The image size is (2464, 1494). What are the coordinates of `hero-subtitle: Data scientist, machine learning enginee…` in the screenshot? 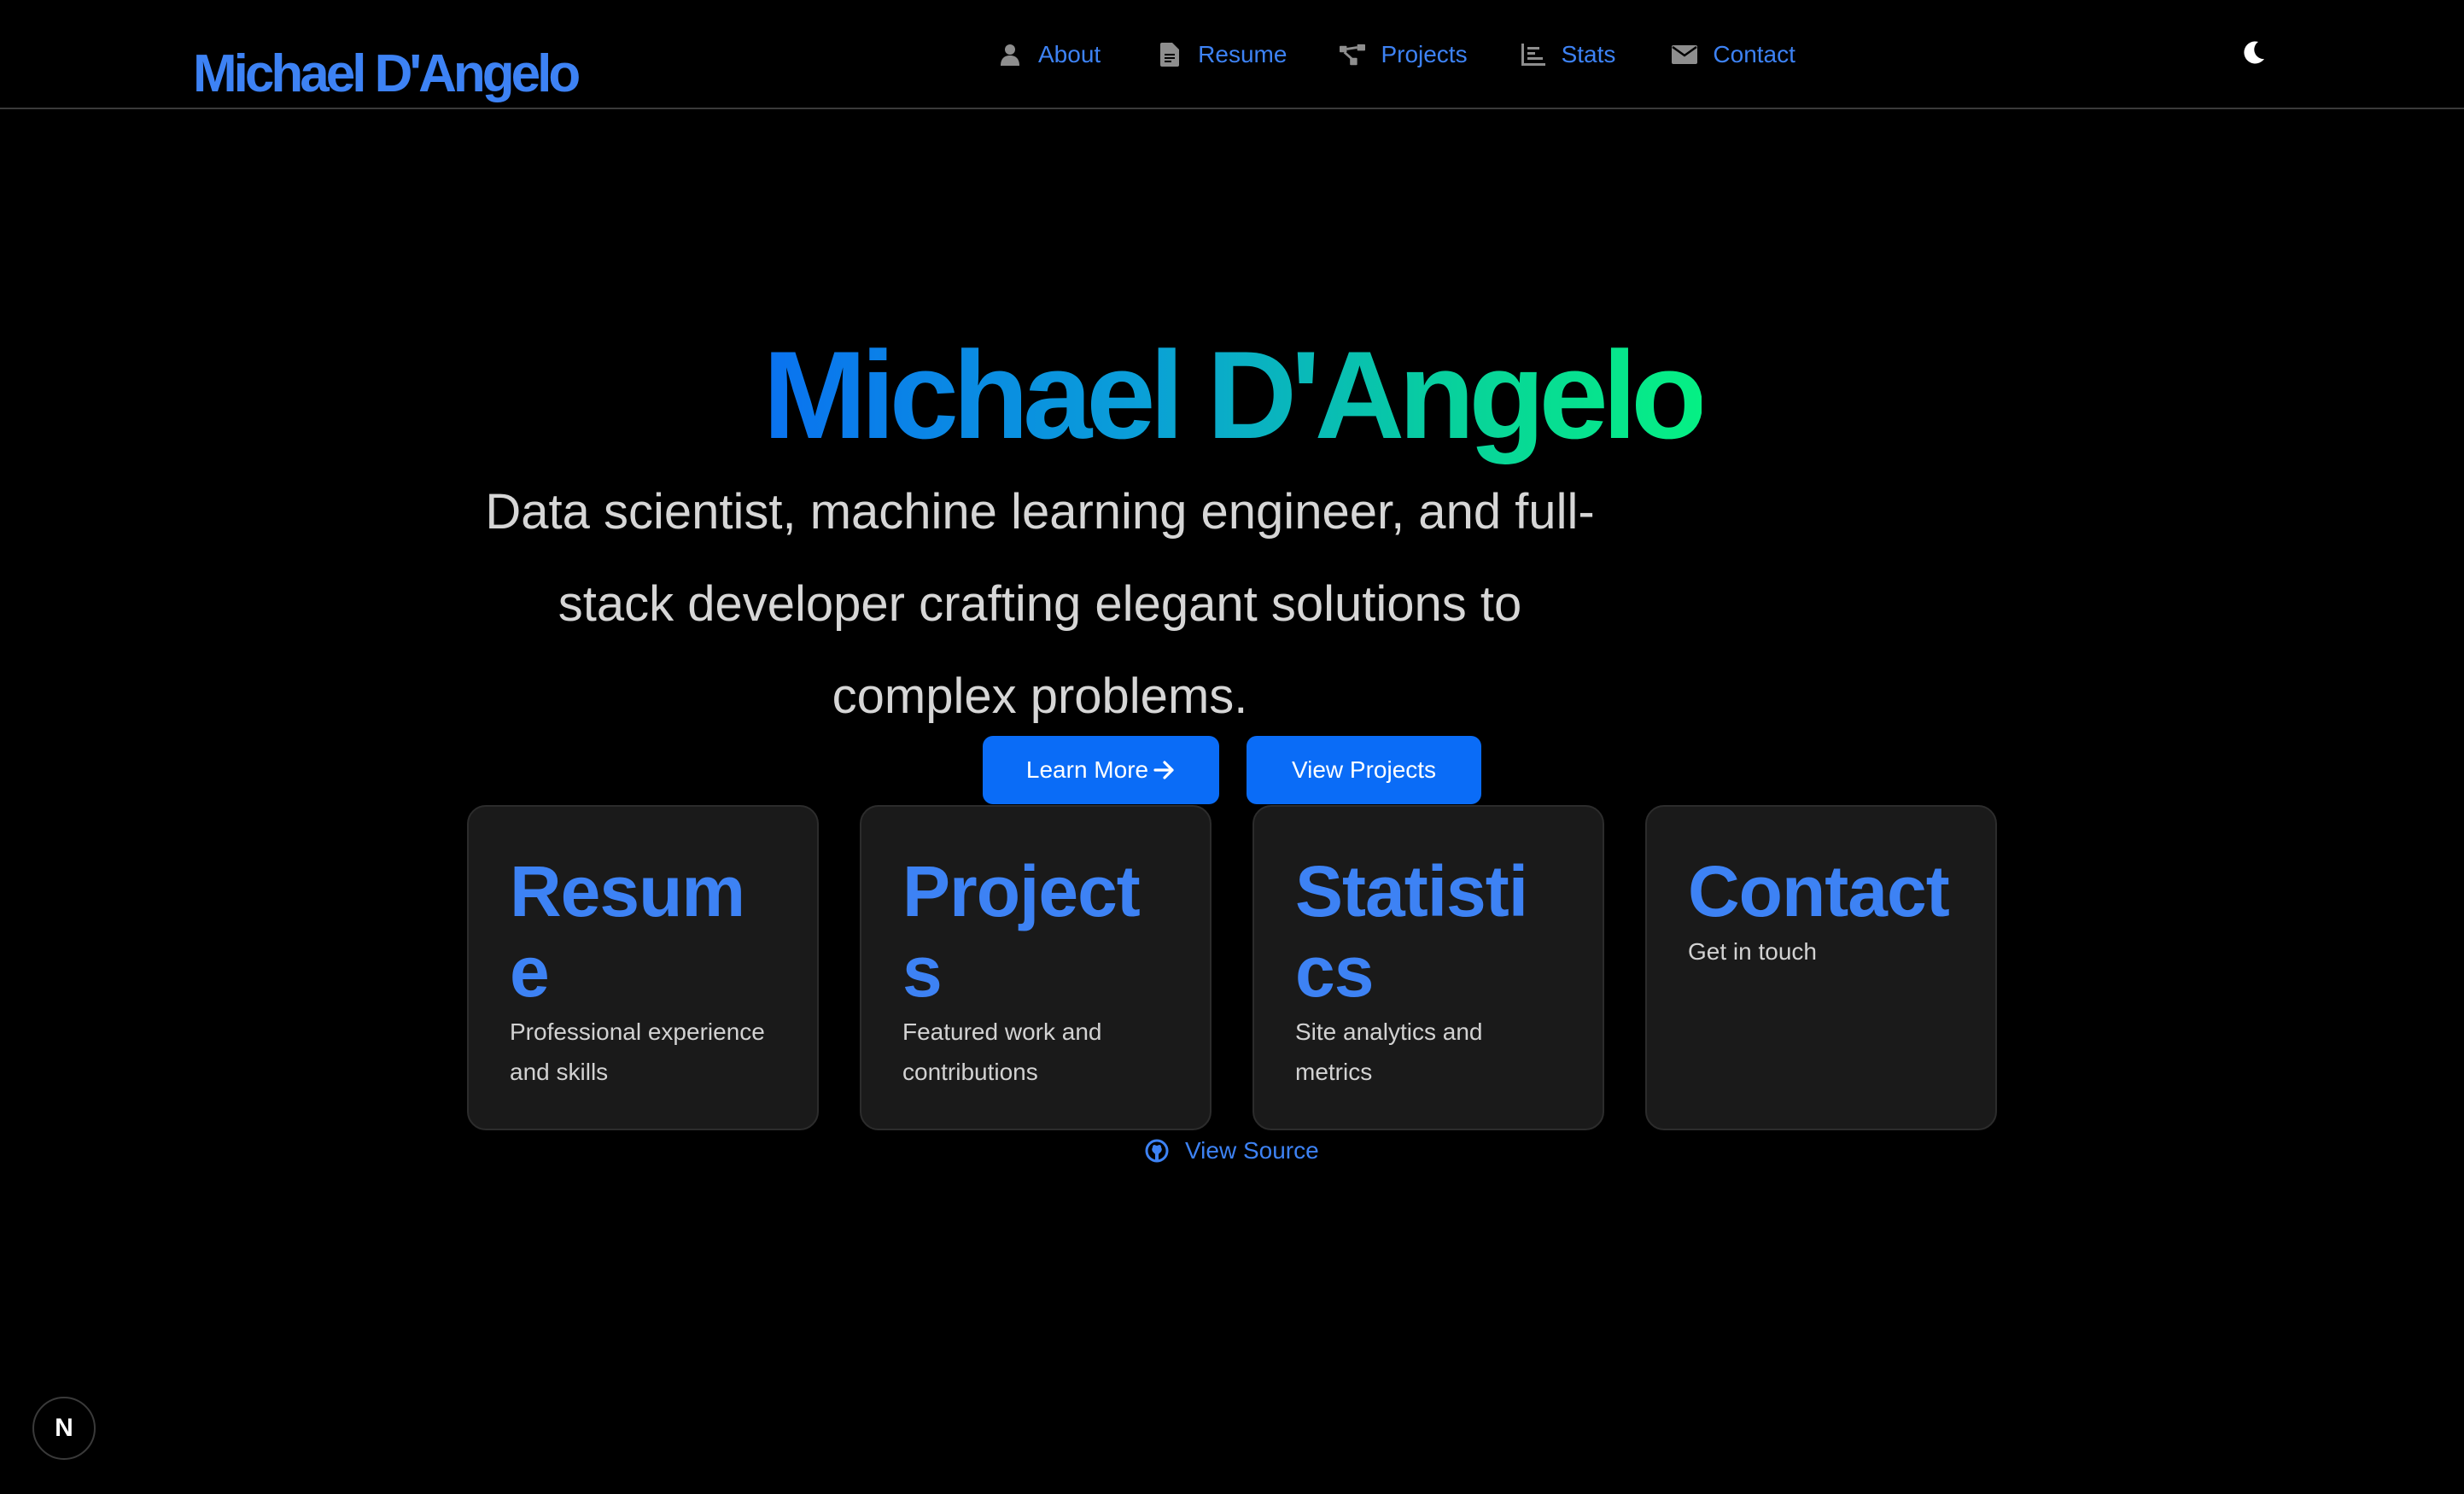 It's located at (1040, 604).